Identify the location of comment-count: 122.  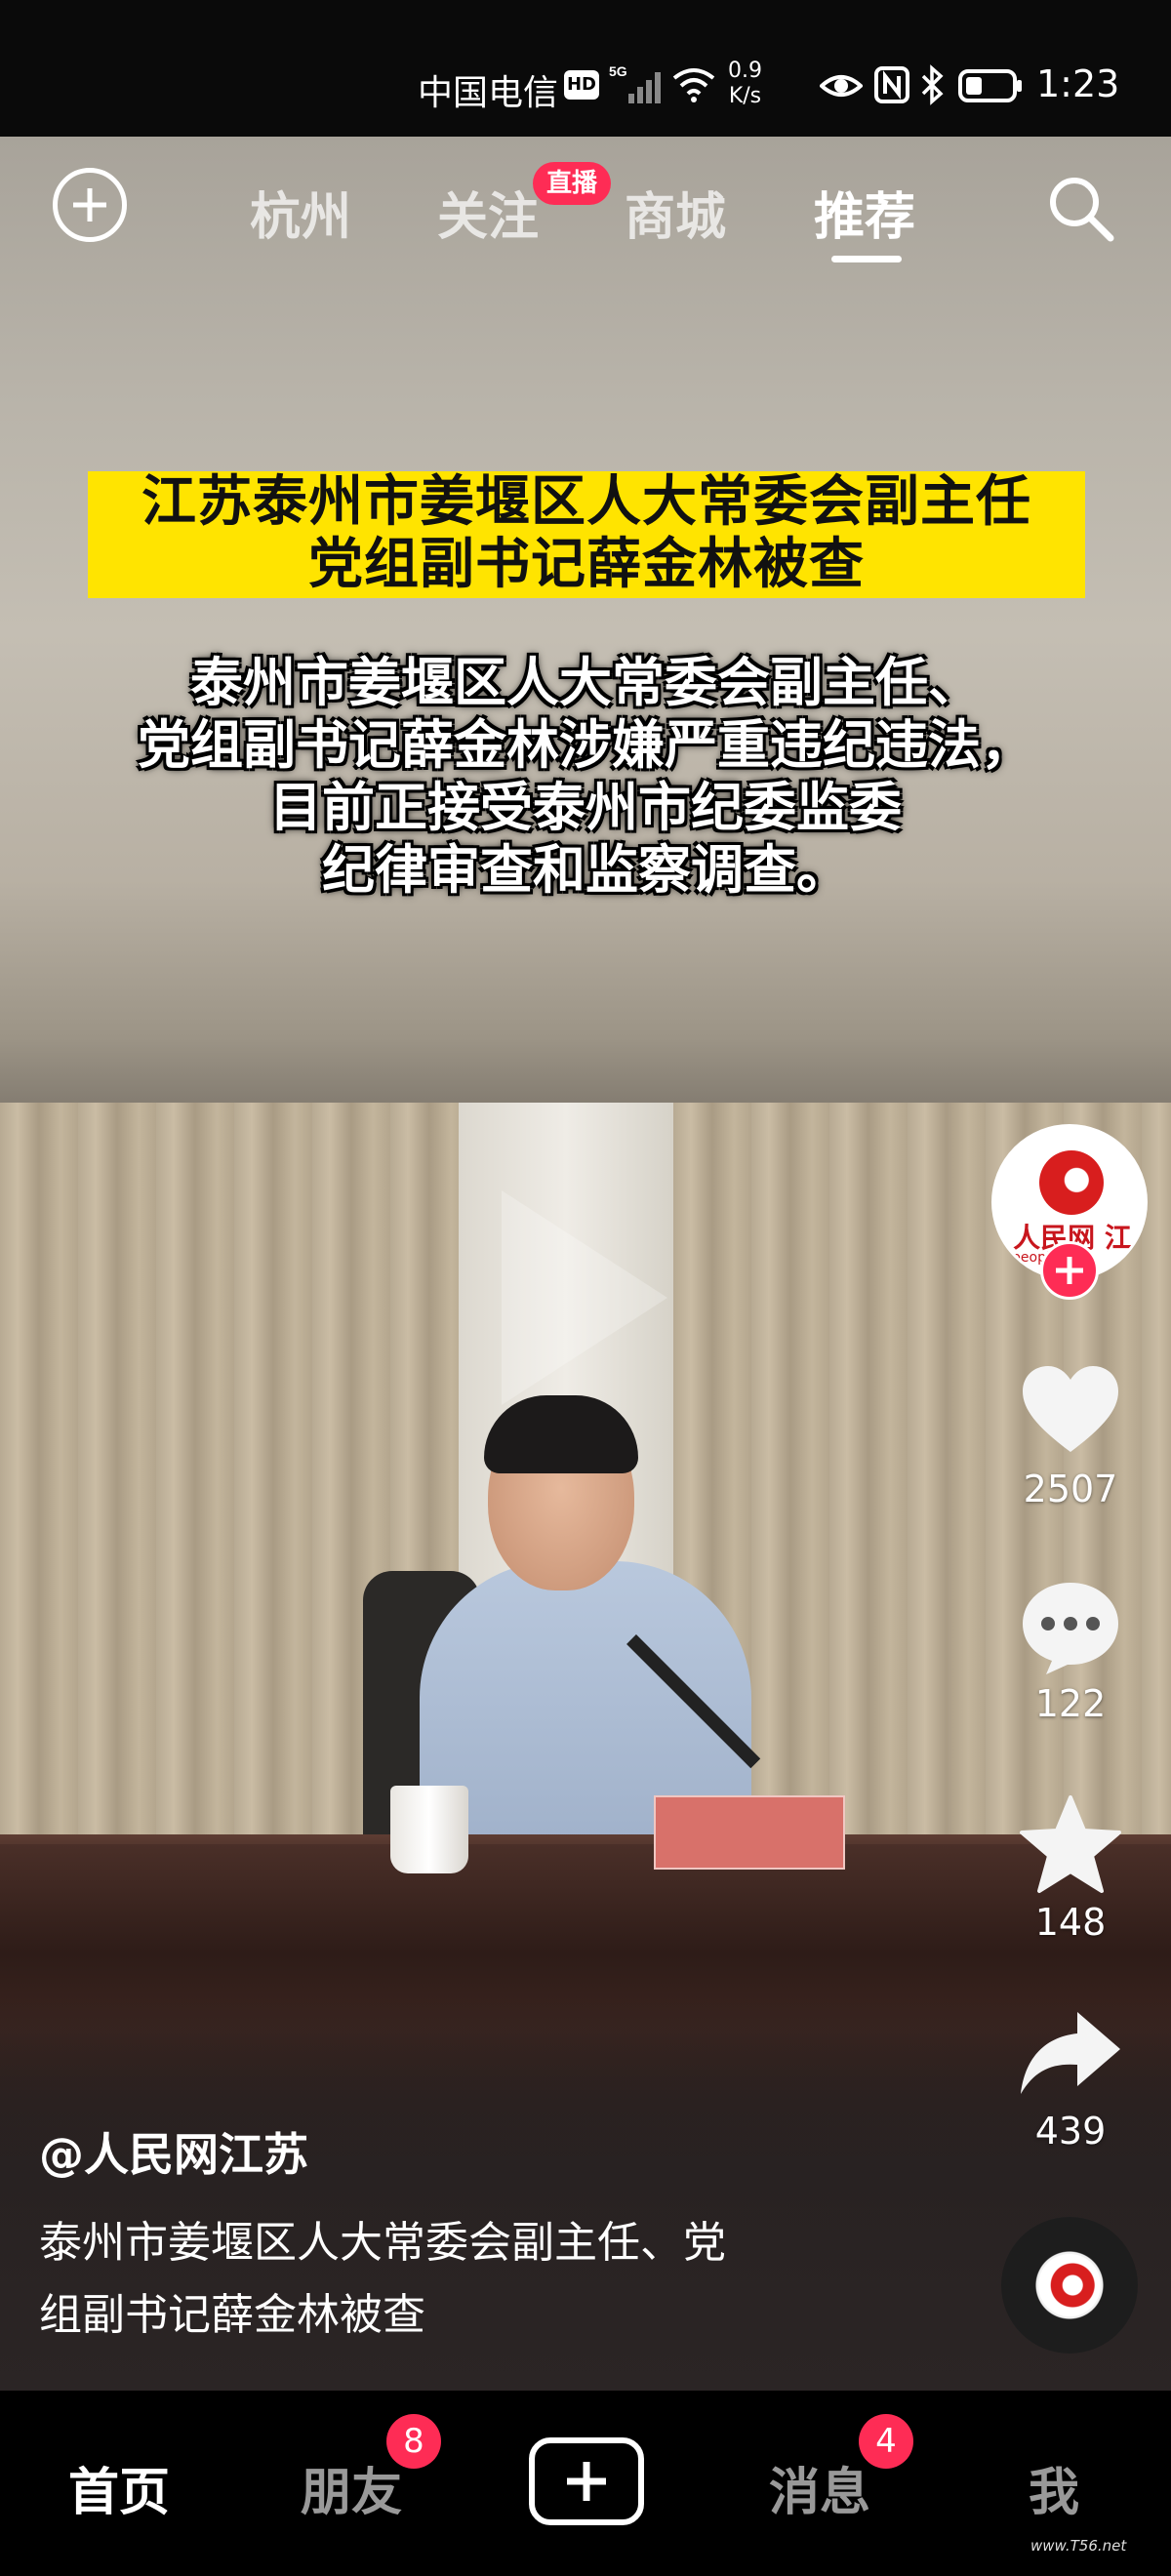
(1070, 1703).